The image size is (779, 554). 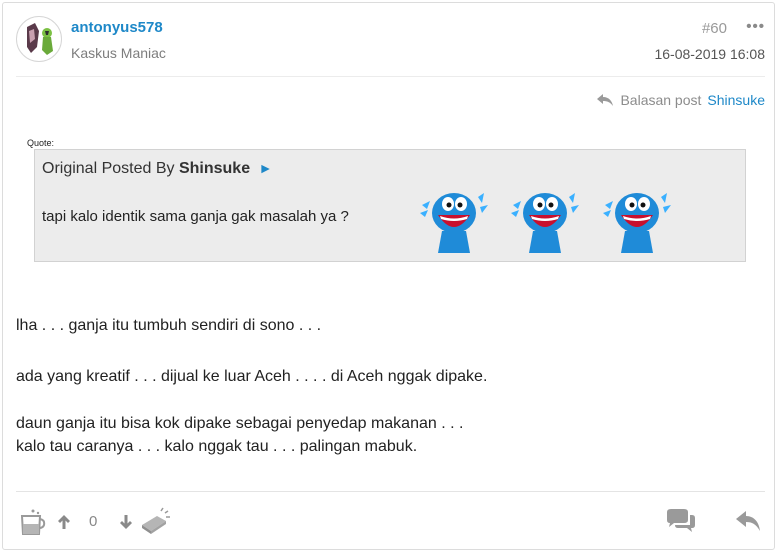 What do you see at coordinates (93, 521) in the screenshot?
I see `vote-count: 0` at bounding box center [93, 521].